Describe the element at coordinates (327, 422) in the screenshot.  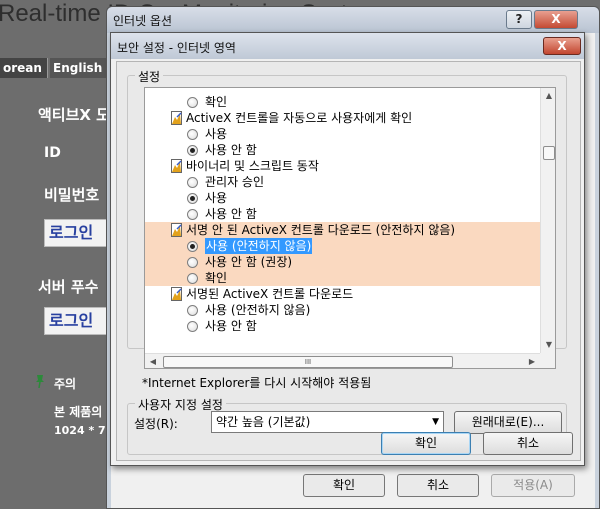
I see `security-level-select: 약간 높음 (기본값) ▼` at that location.